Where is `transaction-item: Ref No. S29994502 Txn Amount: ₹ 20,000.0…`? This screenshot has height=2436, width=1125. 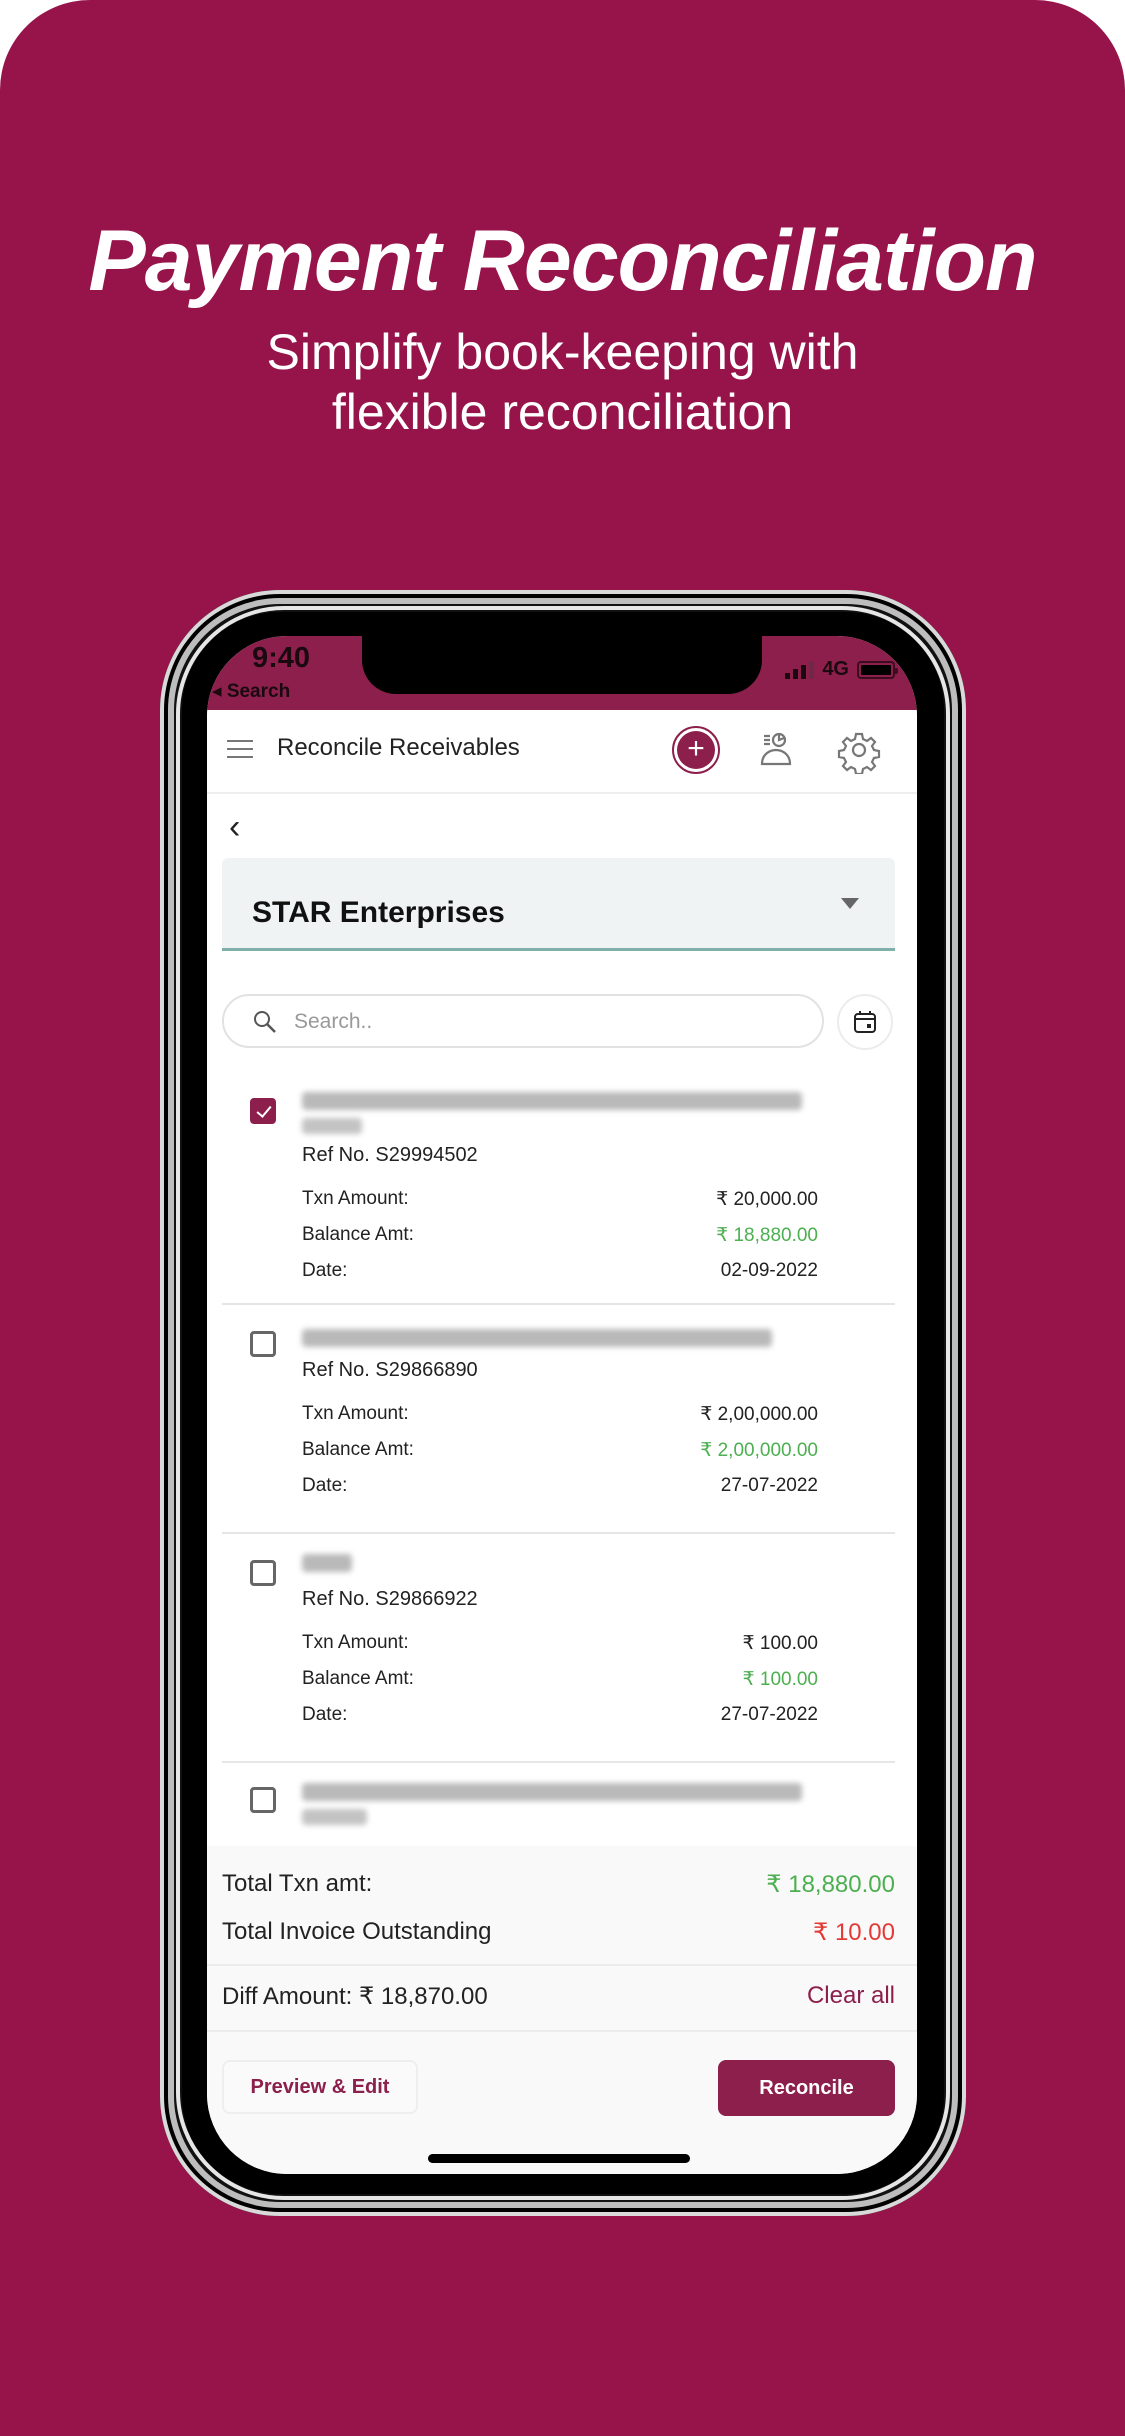
transaction-item: Ref No. S29994502 Txn Amount: ₹ 20,000.0… is located at coordinates (558, 1190).